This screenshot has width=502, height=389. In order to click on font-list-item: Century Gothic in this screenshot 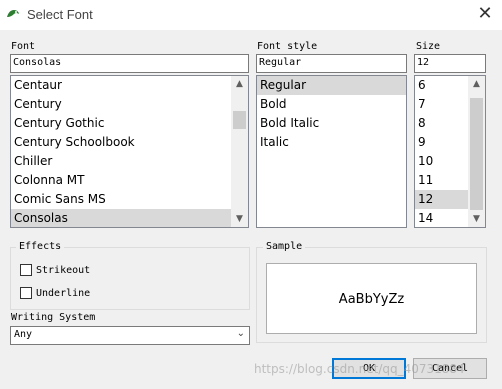, I will do `click(121, 123)`.